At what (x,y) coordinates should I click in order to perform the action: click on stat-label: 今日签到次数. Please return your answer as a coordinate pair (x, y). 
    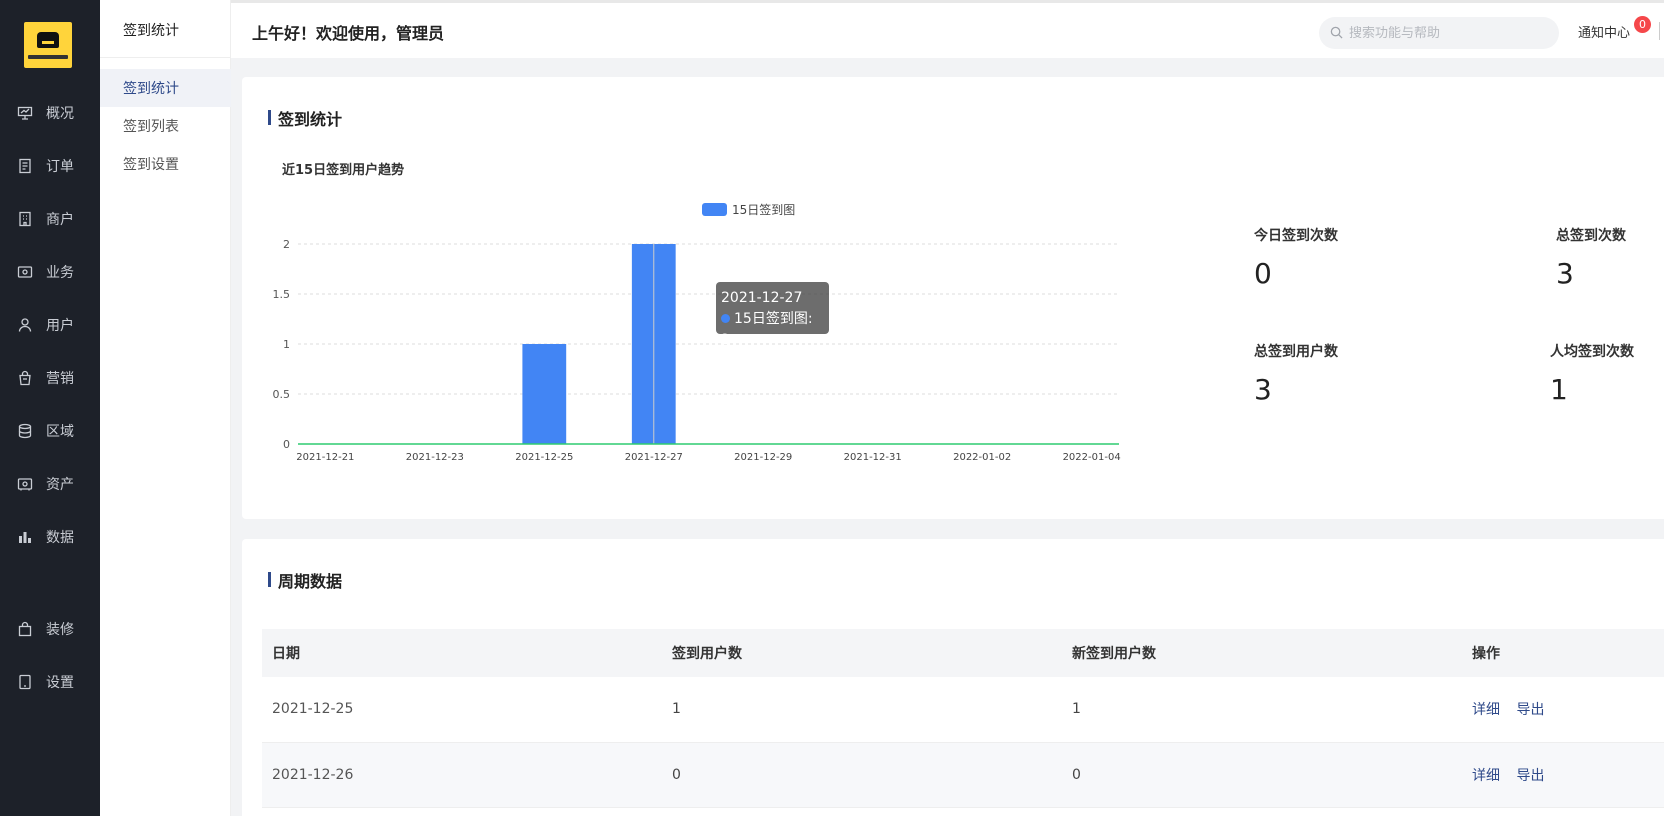
    Looking at the image, I should click on (1296, 236).